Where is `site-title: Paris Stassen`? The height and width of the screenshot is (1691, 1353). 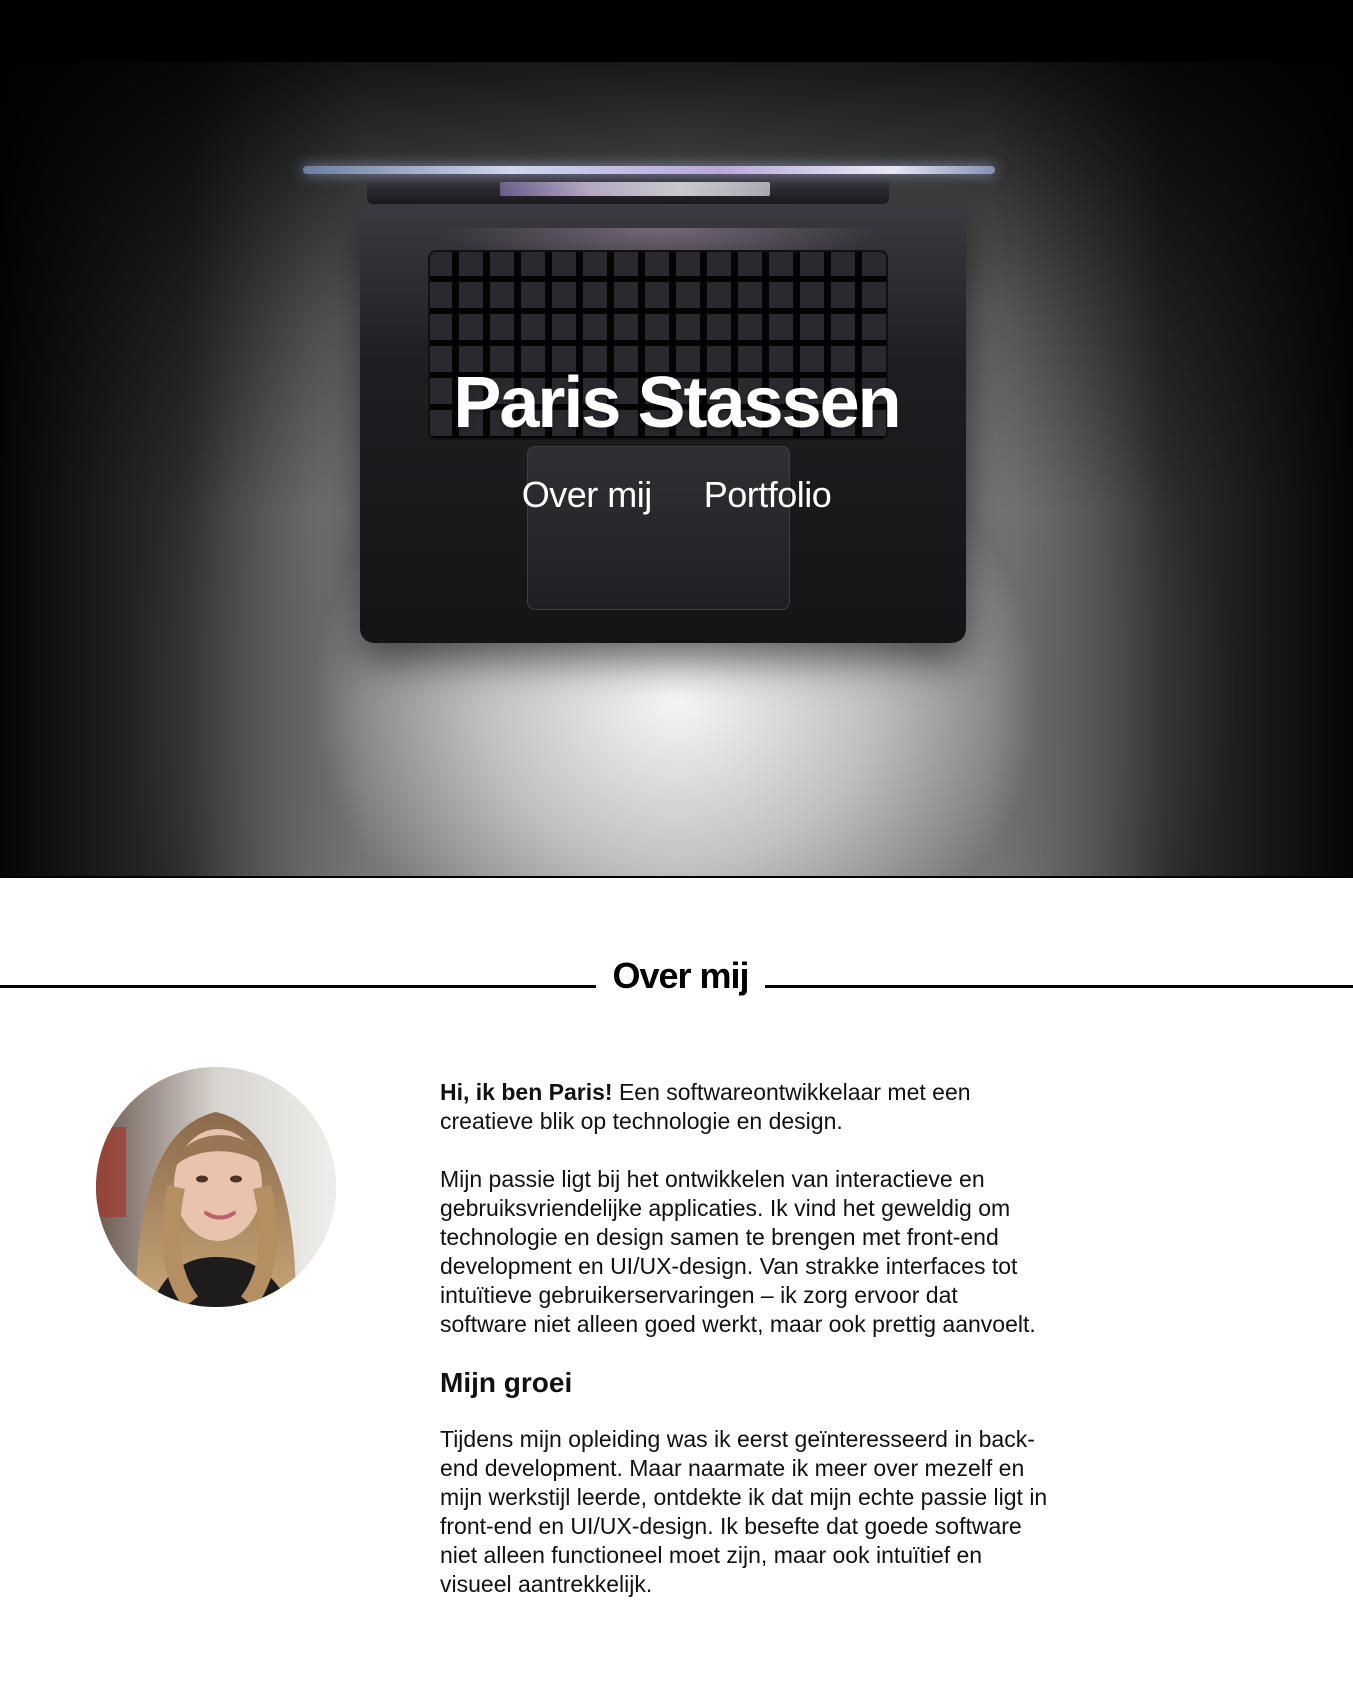
site-title: Paris Stassen is located at coordinates (677, 403).